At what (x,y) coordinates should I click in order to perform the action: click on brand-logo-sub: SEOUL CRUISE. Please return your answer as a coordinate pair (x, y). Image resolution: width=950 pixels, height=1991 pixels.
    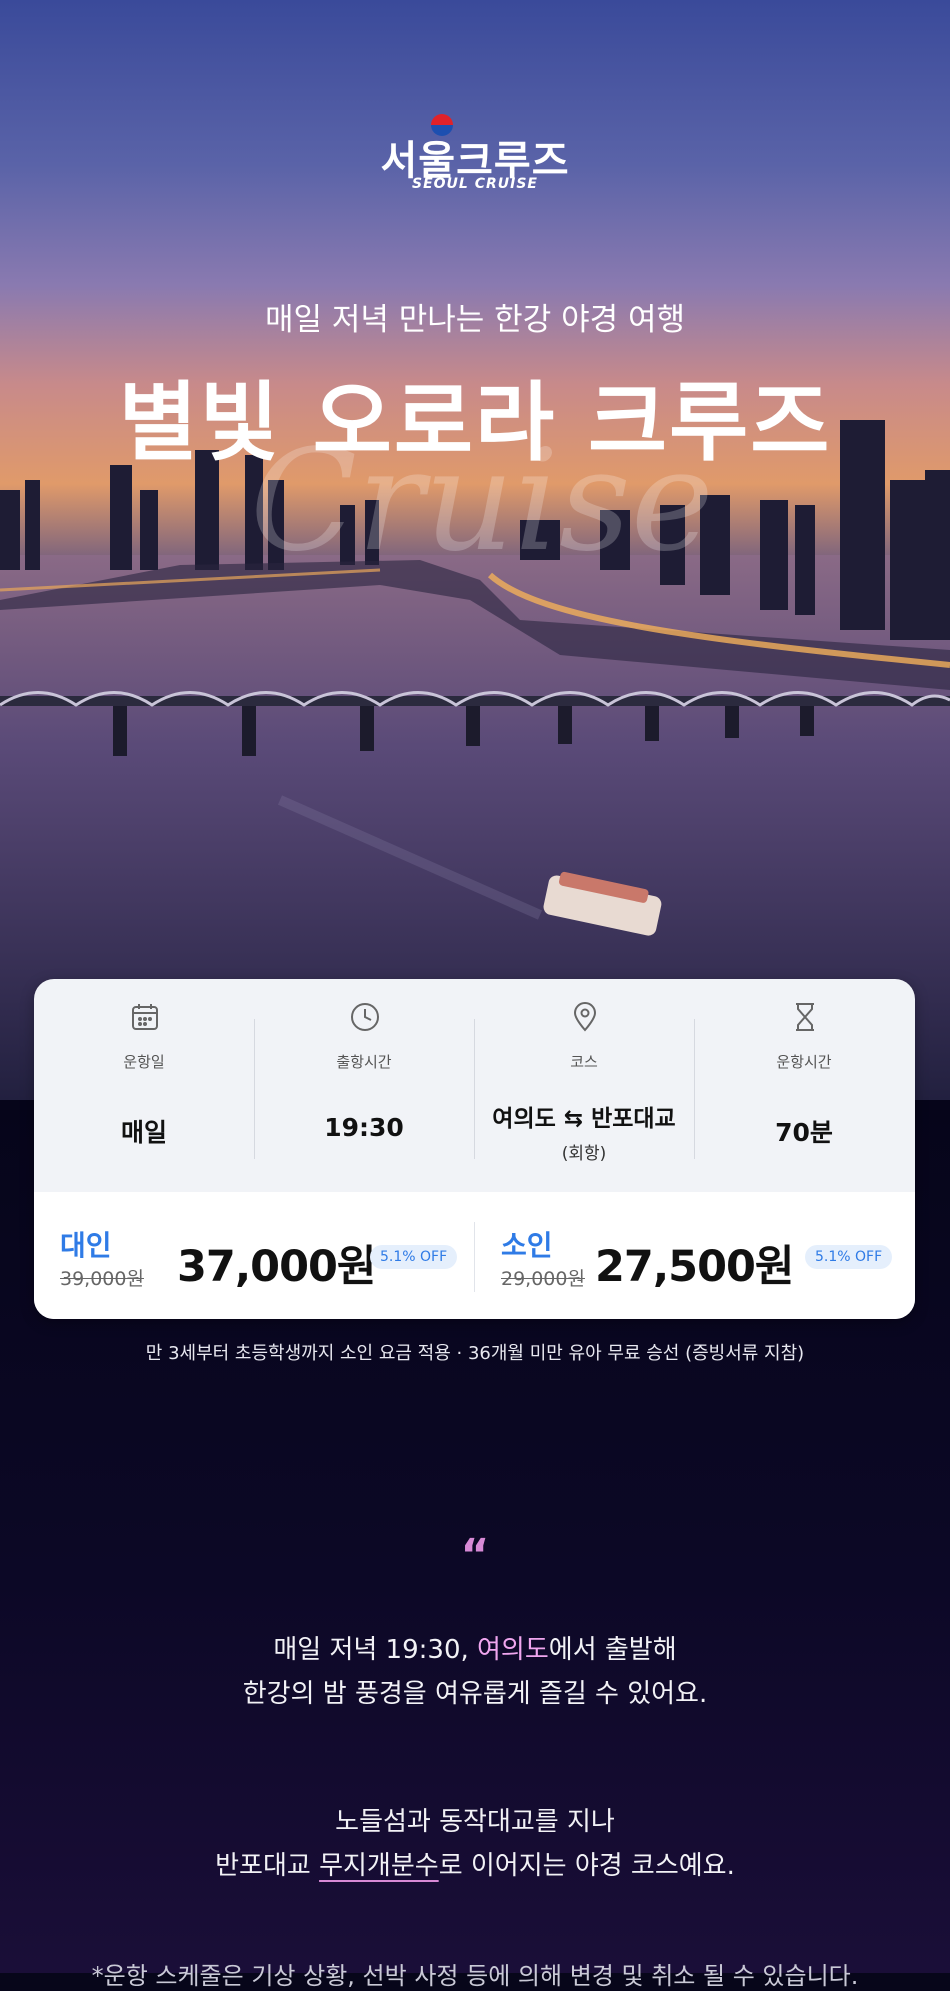
    Looking at the image, I should click on (475, 184).